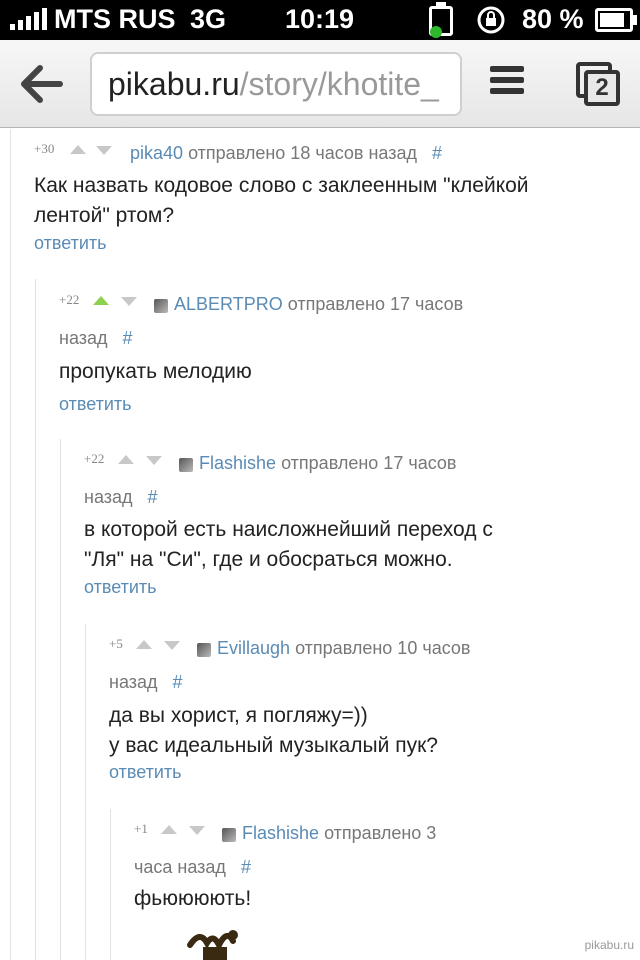  I want to click on battery-percent: 80 %, so click(553, 19).